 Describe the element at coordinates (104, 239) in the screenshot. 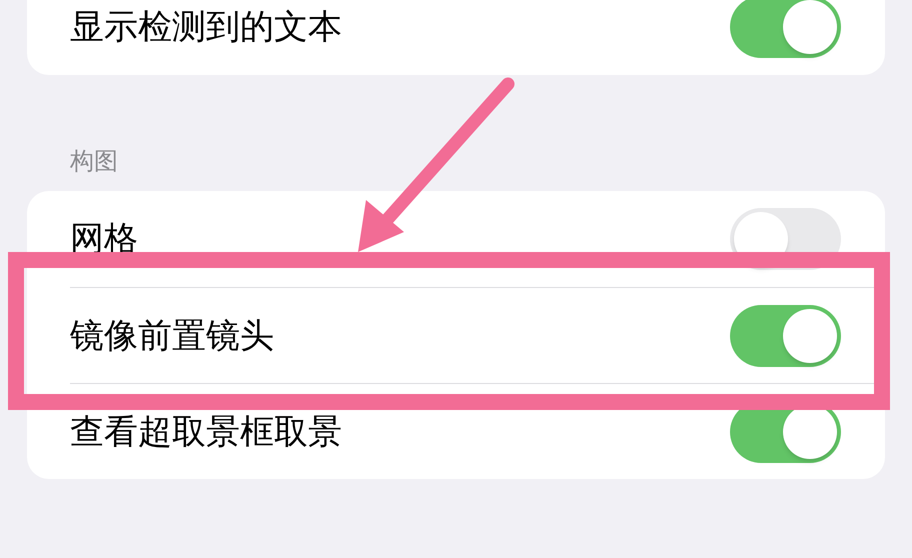

I see `setting-label: 网格` at that location.